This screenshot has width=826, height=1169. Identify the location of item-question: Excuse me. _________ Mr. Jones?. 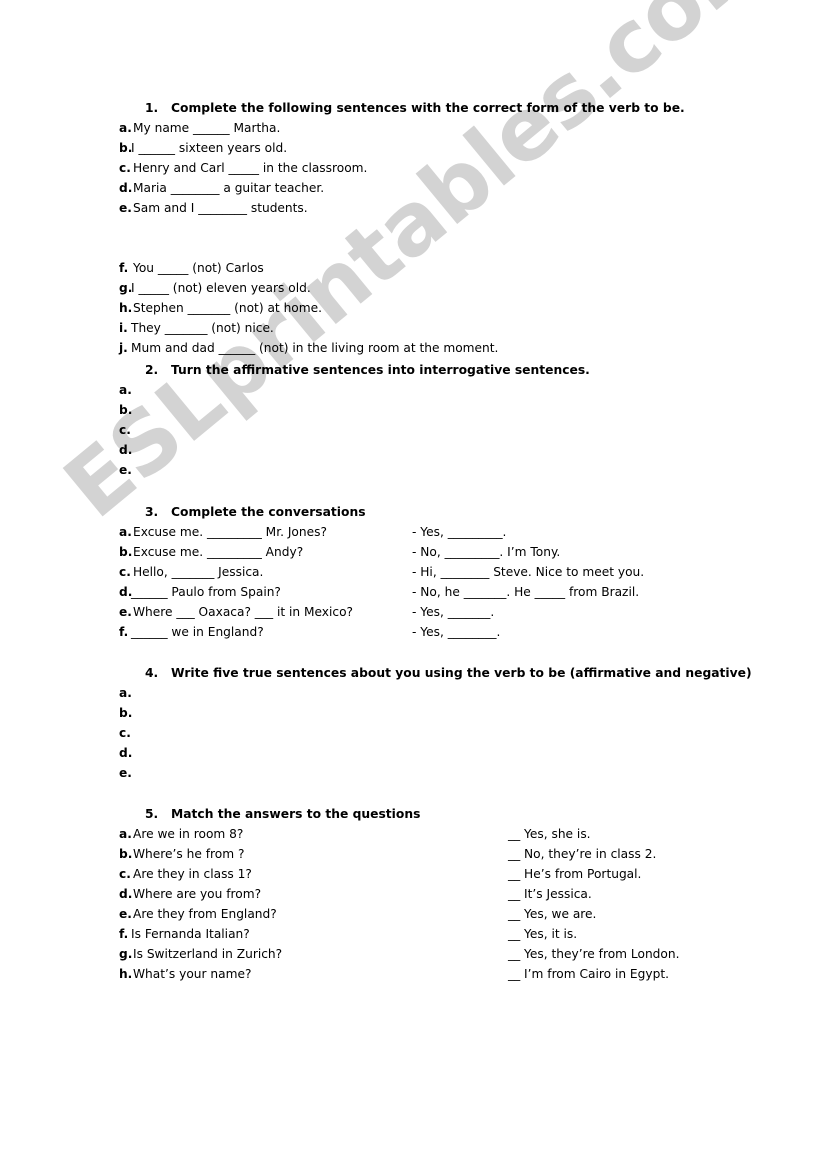
(230, 532).